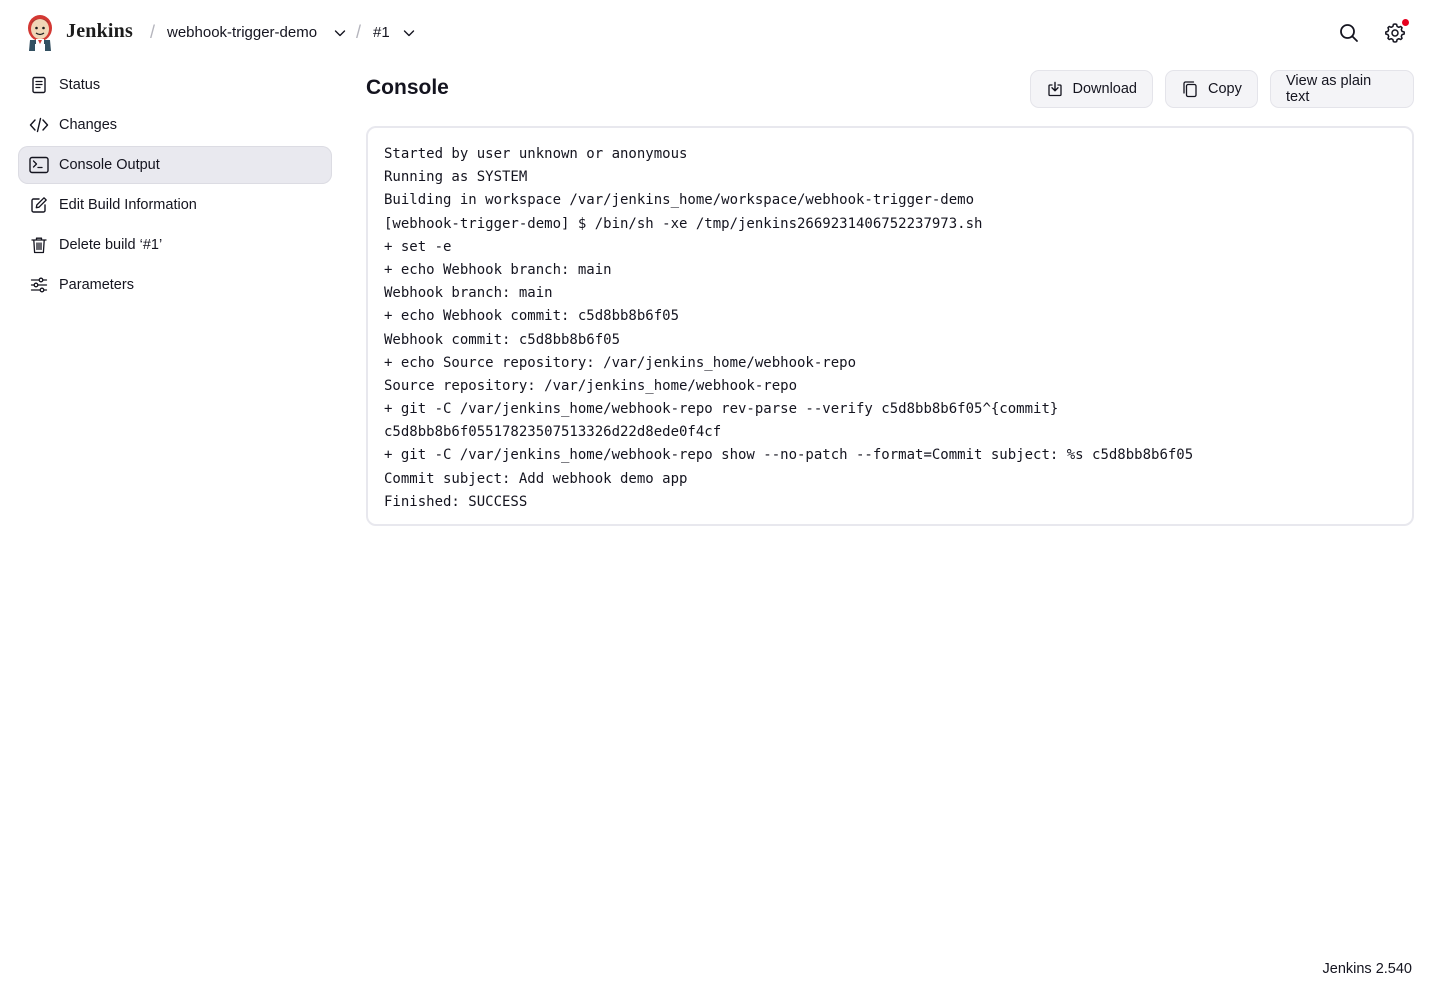  I want to click on trash-icon, so click(39, 245).